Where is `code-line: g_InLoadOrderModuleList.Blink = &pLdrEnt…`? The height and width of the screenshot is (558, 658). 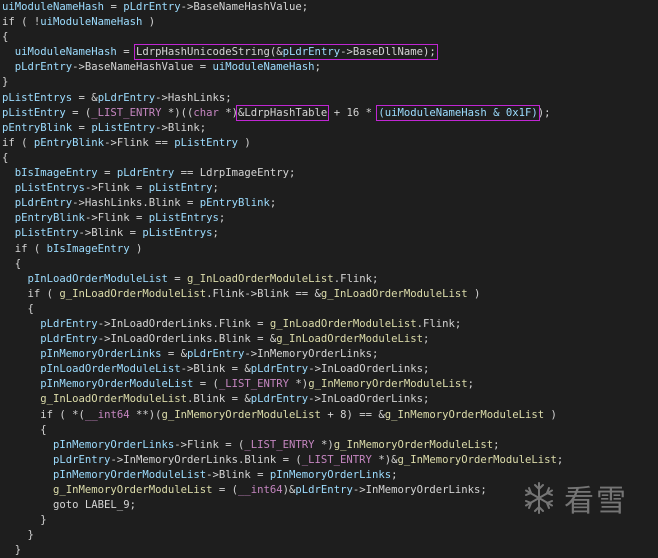
code-line: g_InLoadOrderModuleList.Blink = &pLdrEnt… is located at coordinates (282, 399).